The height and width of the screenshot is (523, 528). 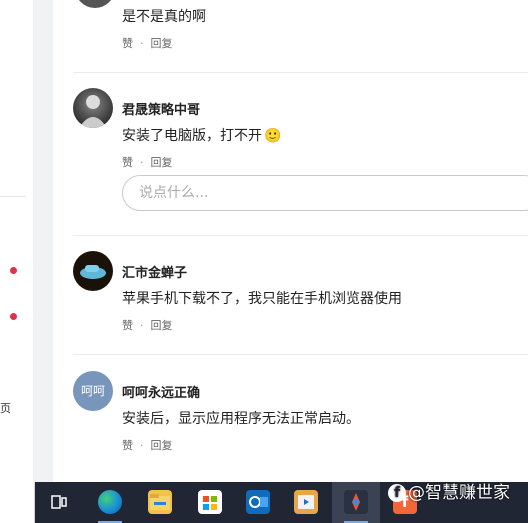 What do you see at coordinates (110, 502) in the screenshot?
I see `edge-icon` at bounding box center [110, 502].